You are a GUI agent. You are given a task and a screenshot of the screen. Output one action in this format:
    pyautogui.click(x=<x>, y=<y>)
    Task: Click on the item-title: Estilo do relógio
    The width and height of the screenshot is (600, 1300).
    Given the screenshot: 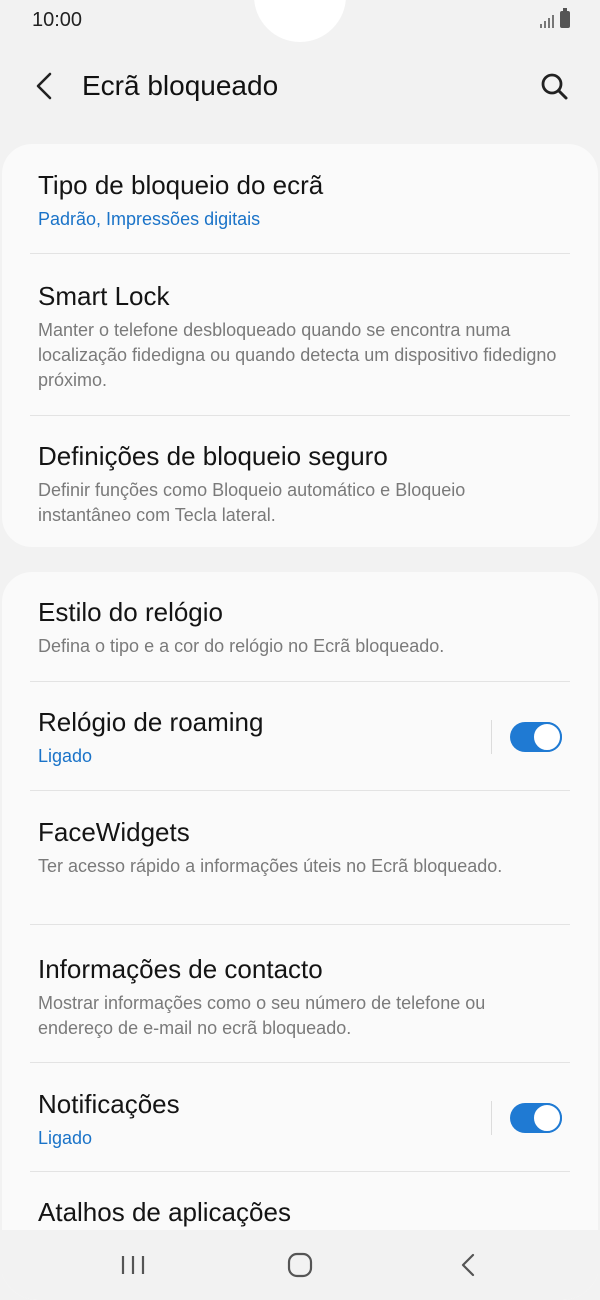 What is the action you would take?
    pyautogui.click(x=130, y=612)
    